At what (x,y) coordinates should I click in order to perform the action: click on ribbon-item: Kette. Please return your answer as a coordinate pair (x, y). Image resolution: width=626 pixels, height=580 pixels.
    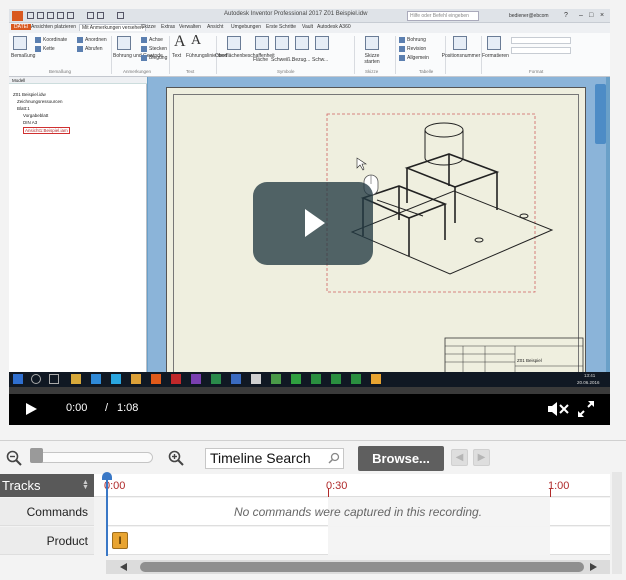
    Looking at the image, I should click on (49, 49).